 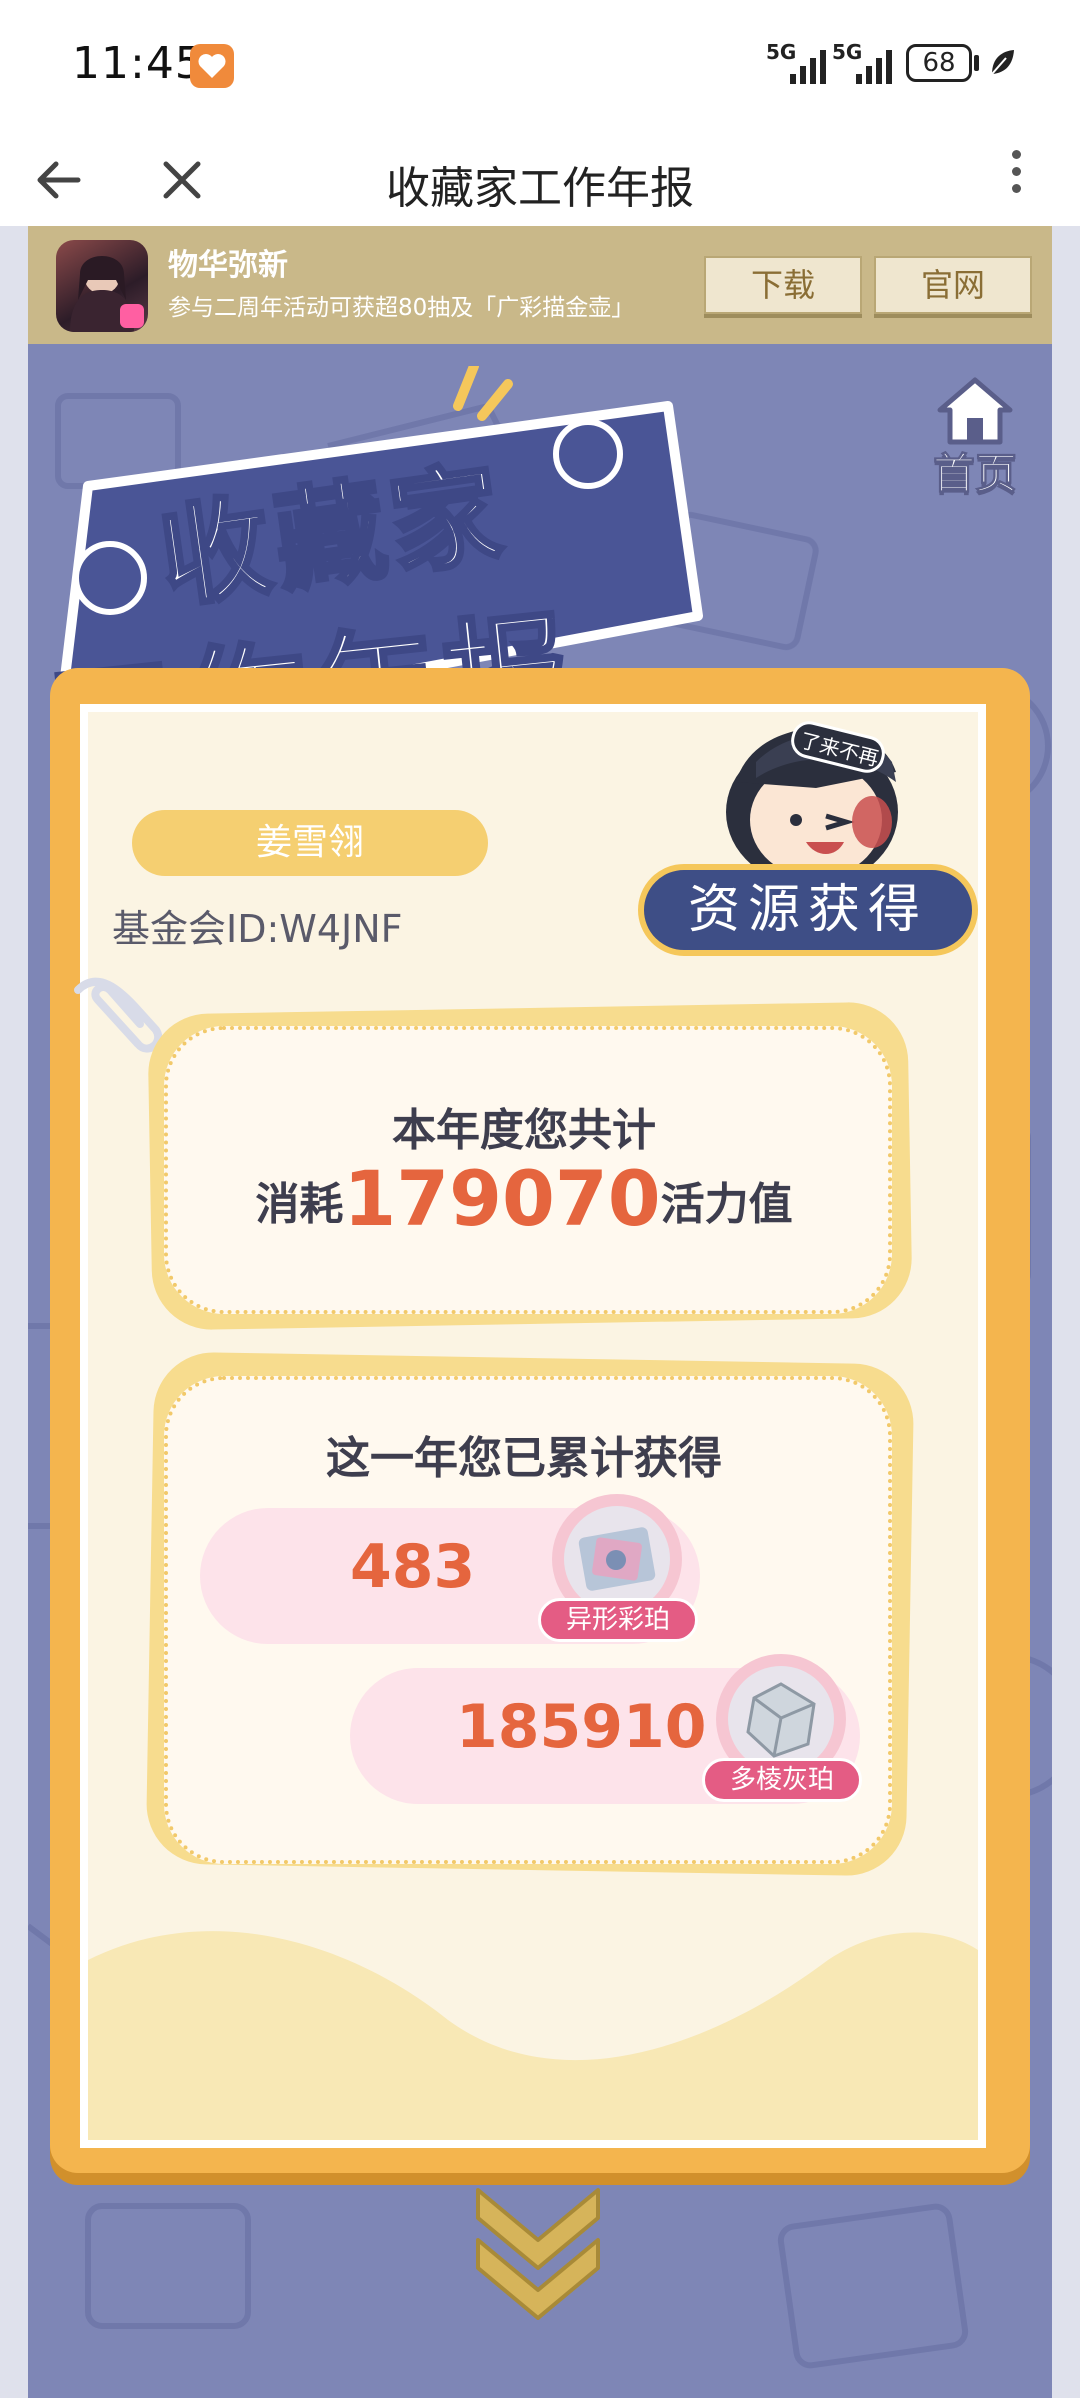 What do you see at coordinates (618, 1620) in the screenshot?
I see `colored-amber-label: 异形彩珀` at bounding box center [618, 1620].